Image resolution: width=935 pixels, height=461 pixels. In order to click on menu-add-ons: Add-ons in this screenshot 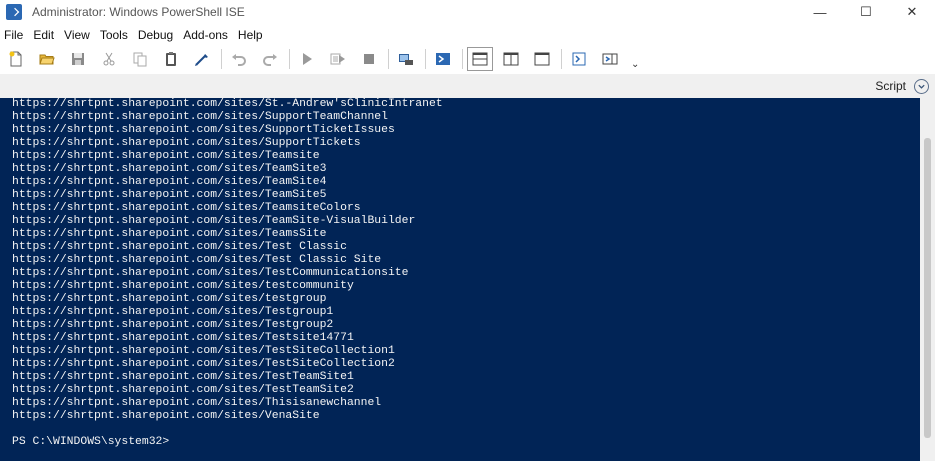, I will do `click(205, 35)`.